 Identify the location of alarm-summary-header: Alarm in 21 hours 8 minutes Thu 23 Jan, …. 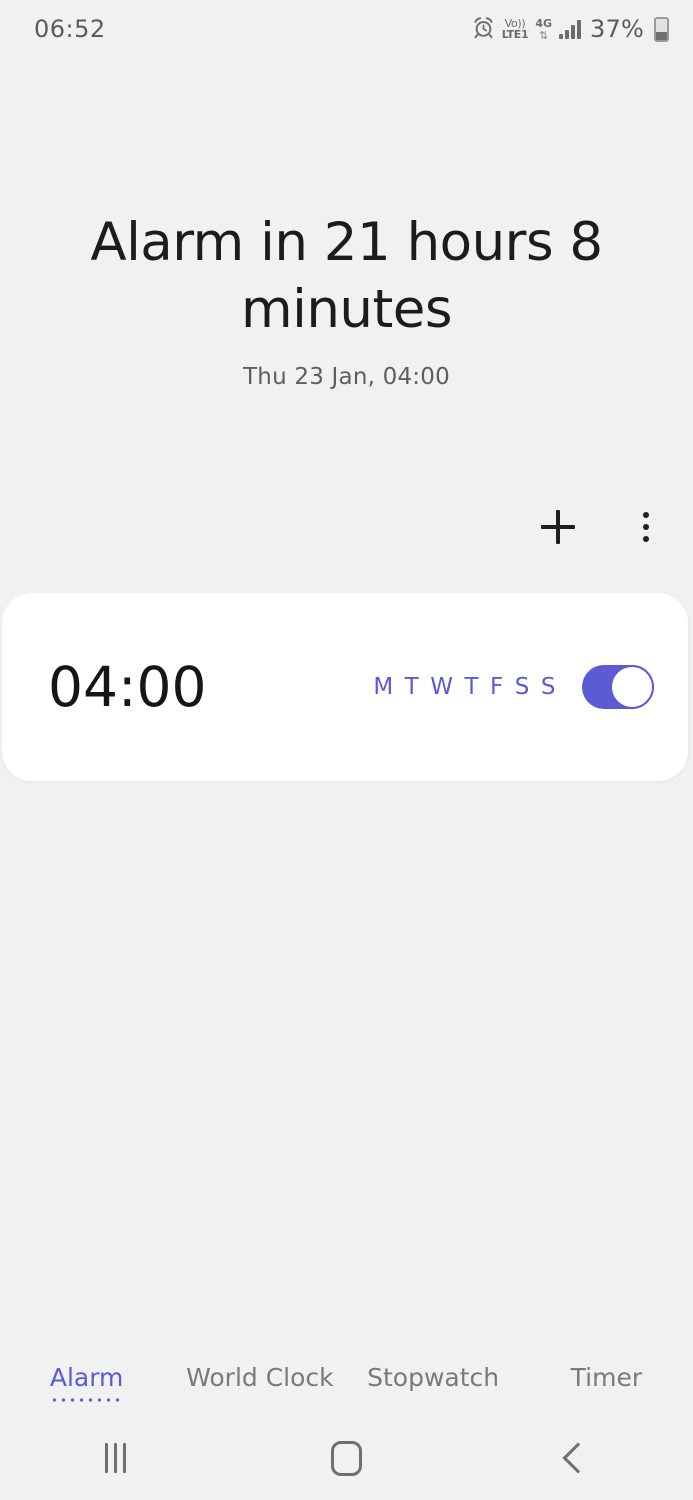
(346, 300).